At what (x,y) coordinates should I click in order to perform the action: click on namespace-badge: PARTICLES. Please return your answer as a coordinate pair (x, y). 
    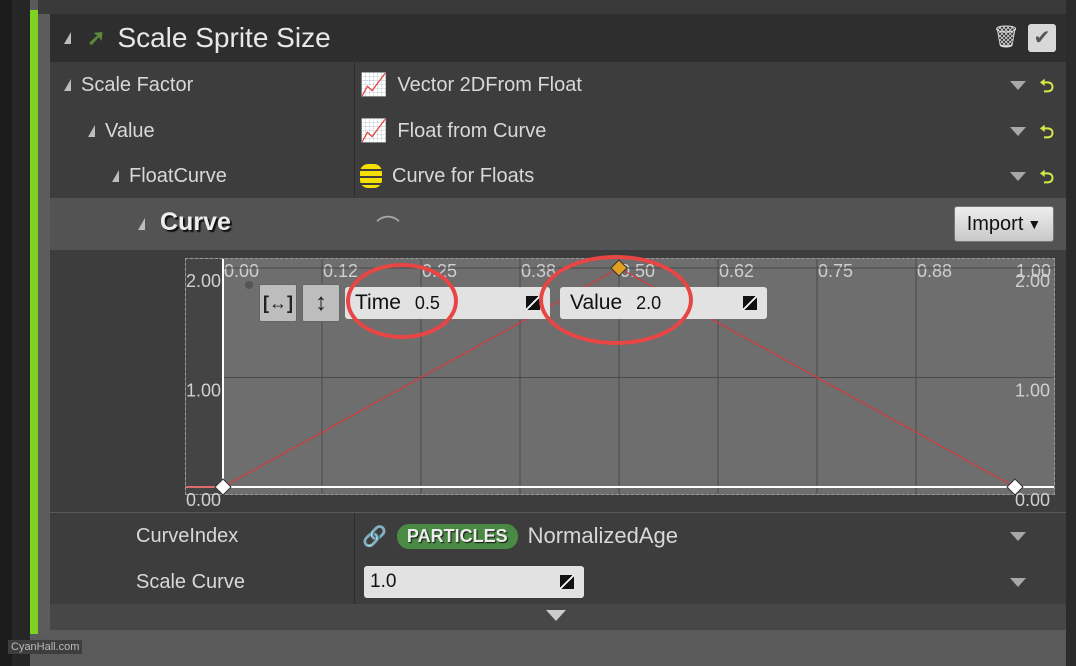
    Looking at the image, I should click on (457, 536).